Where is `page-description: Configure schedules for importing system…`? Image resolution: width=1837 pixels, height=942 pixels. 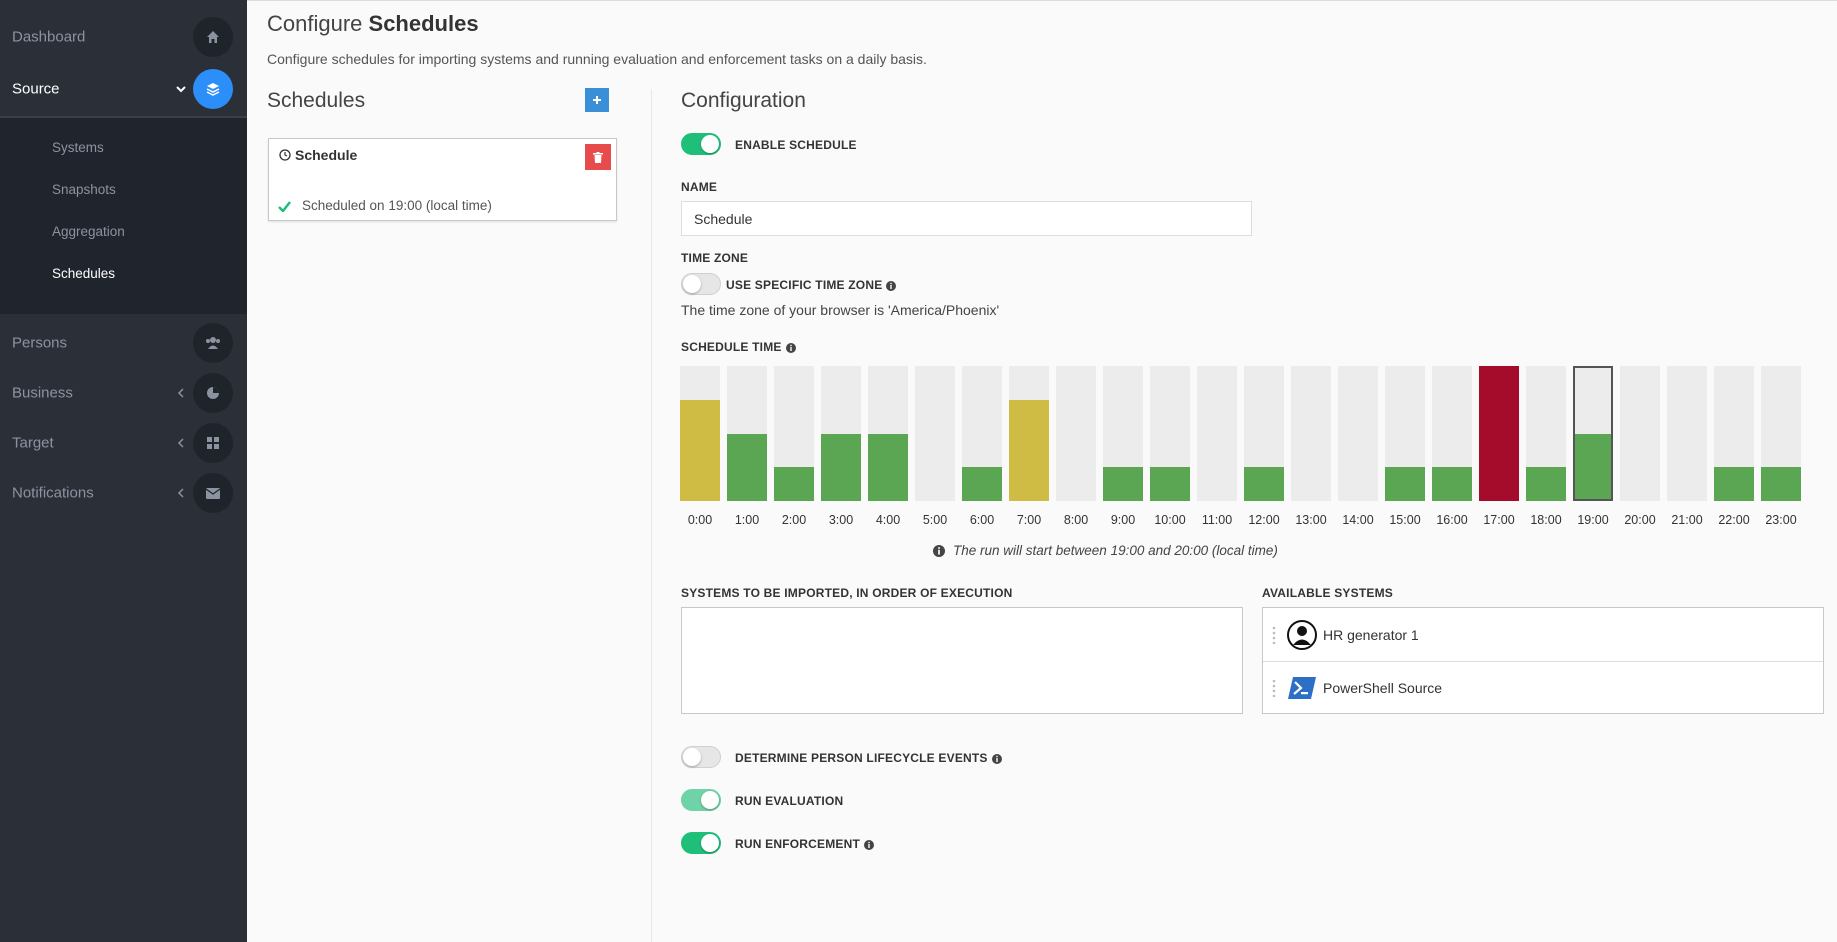 page-description: Configure schedules for importing system… is located at coordinates (597, 59).